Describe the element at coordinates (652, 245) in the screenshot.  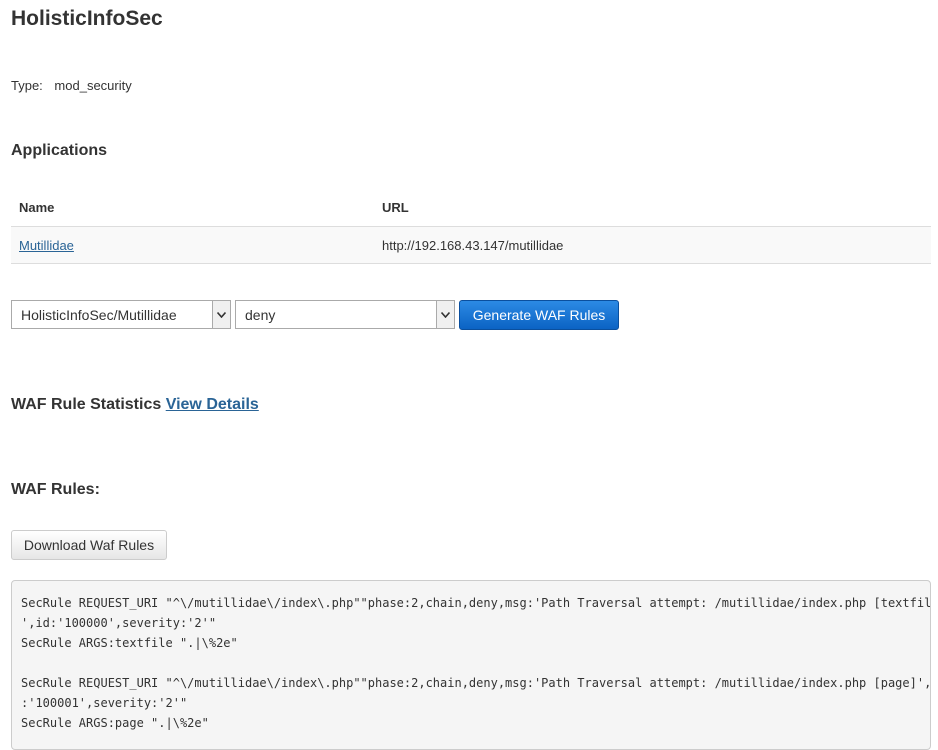
I see `app-url-cell: http://192.168.43.147/mutillidae` at that location.